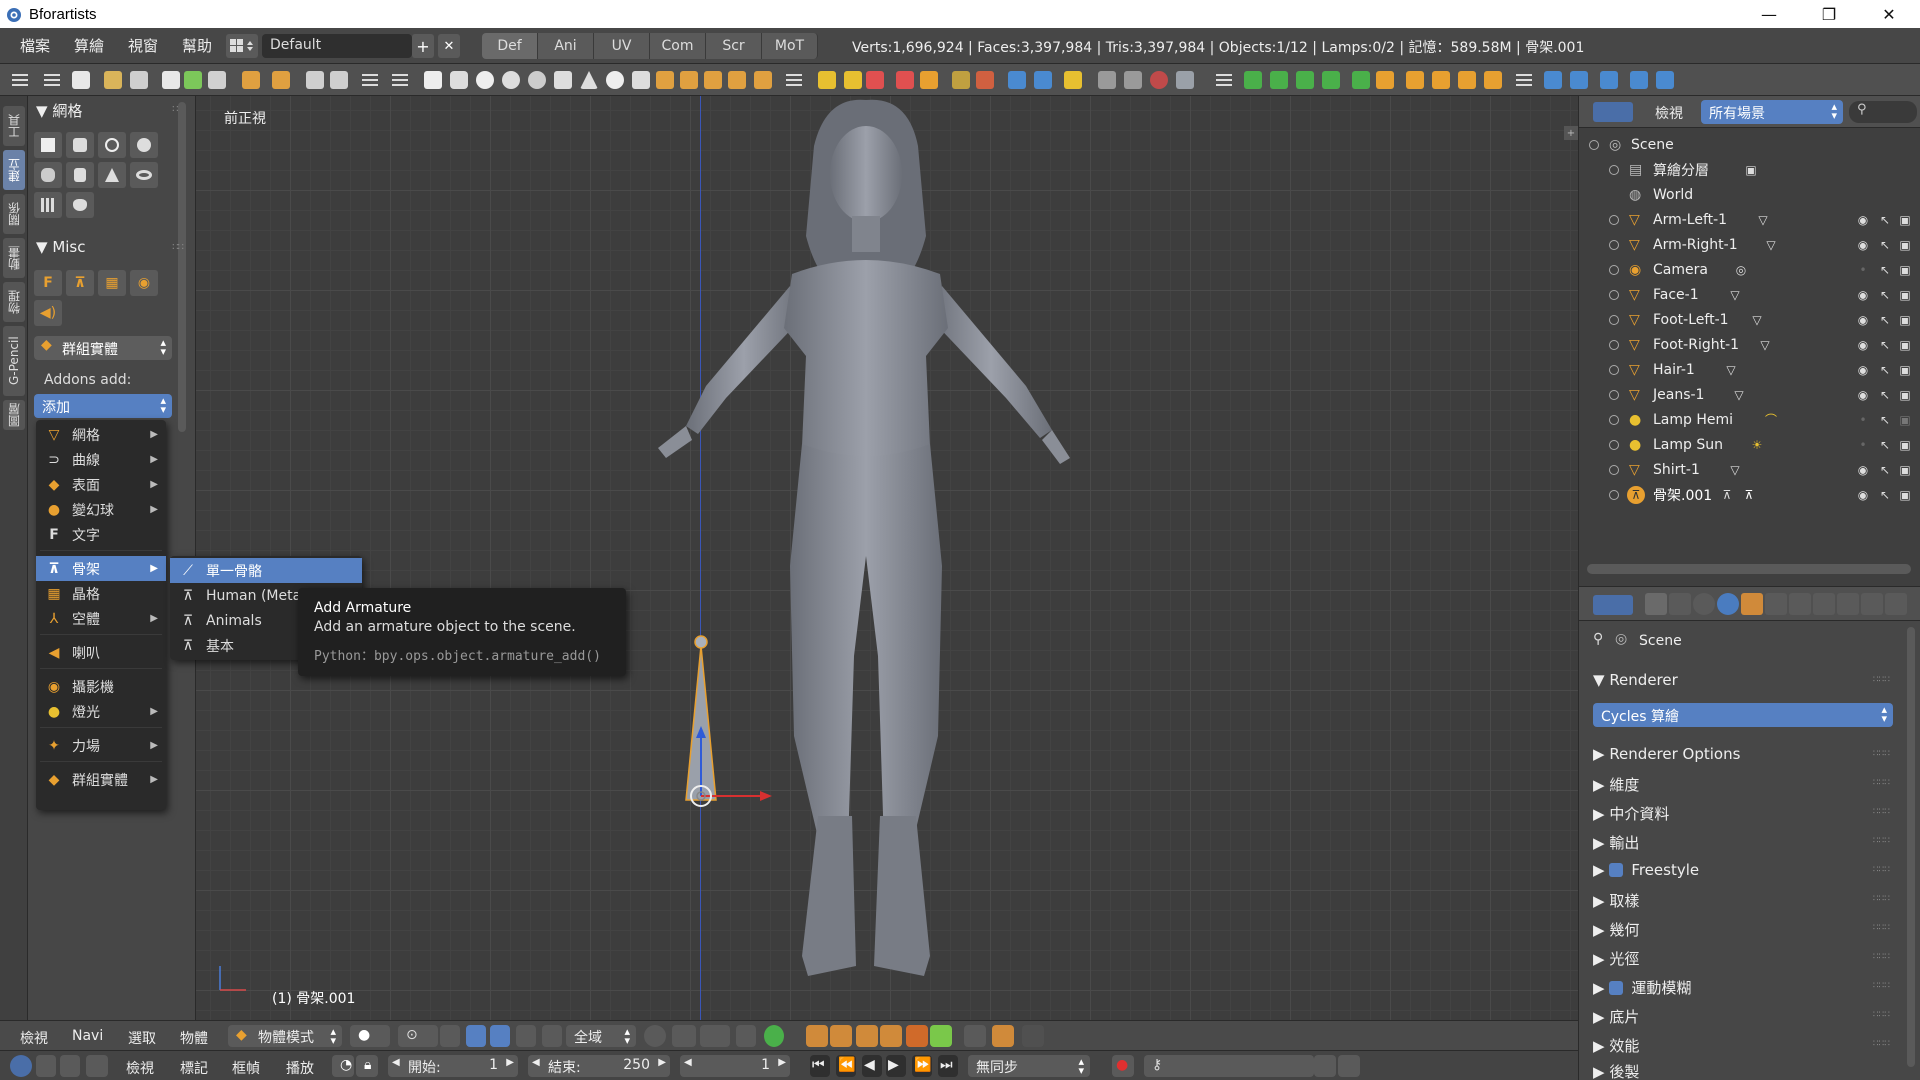  I want to click on viewport-menu-object: 物體, so click(194, 1038).